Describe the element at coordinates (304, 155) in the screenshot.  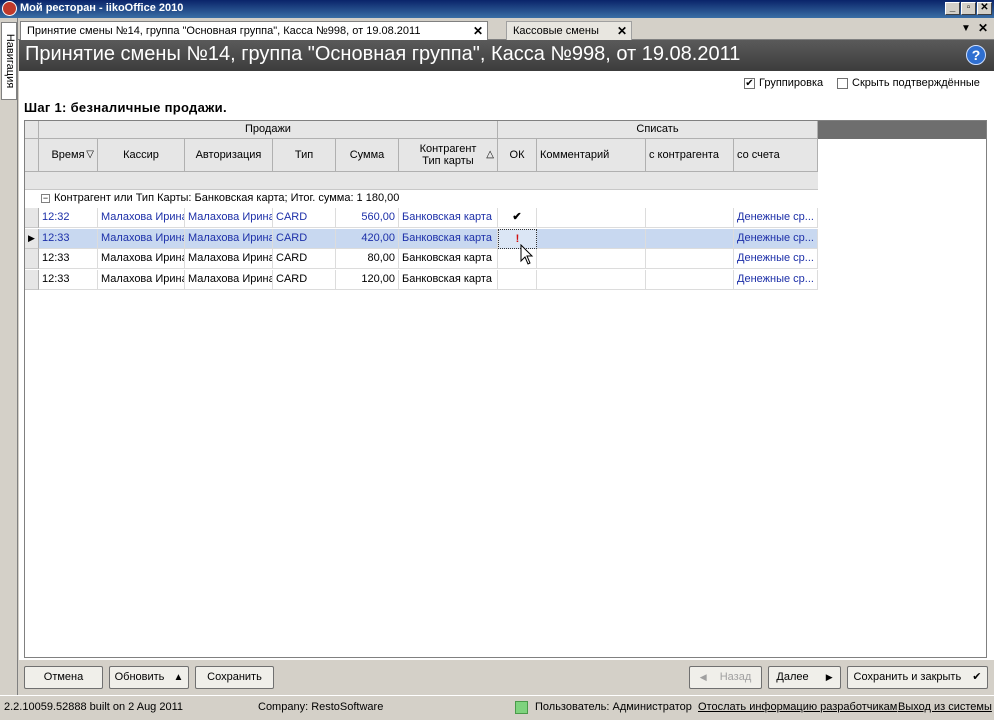
I see `col-type: Тип` at that location.